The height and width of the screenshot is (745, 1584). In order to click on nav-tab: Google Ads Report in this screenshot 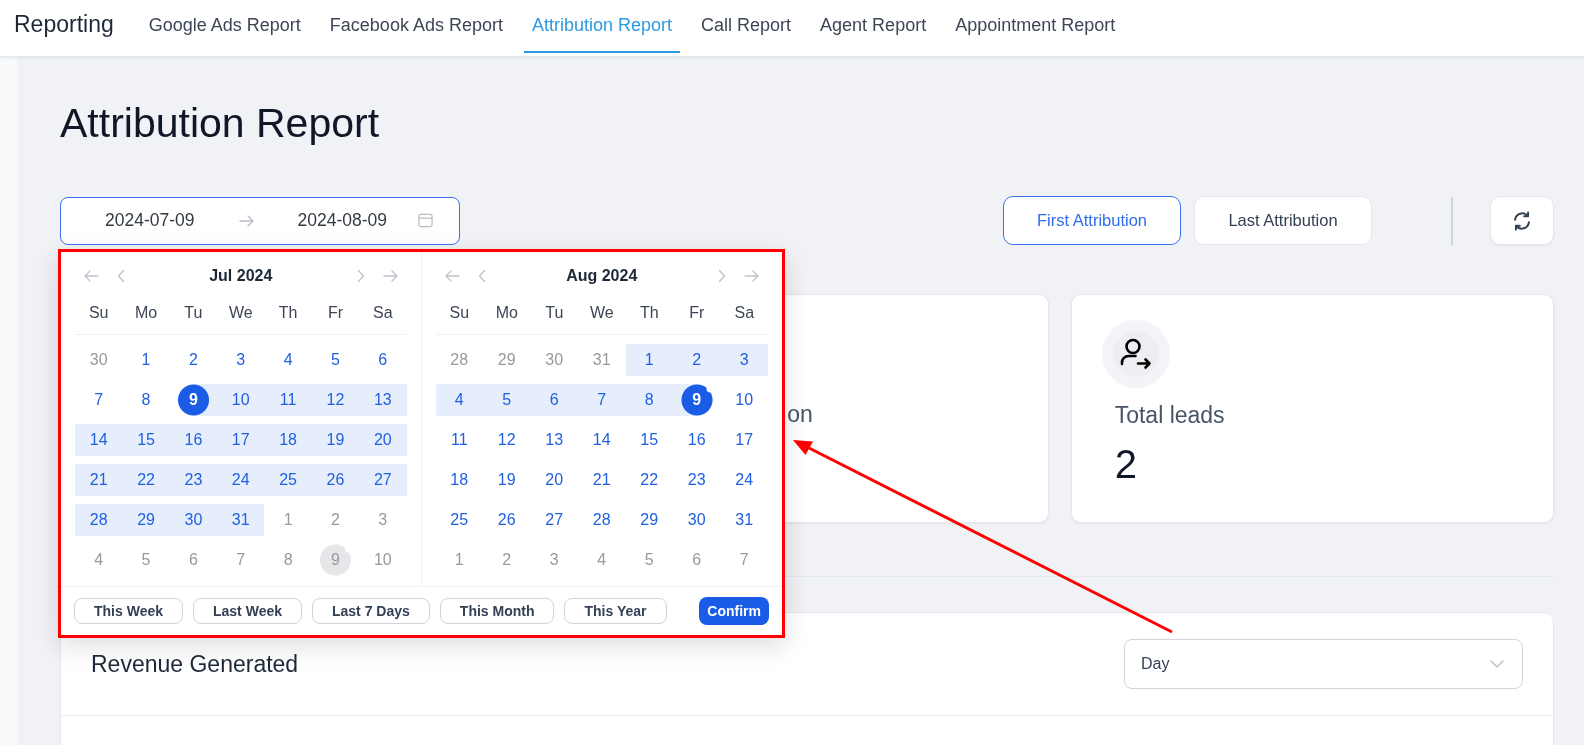, I will do `click(224, 26)`.